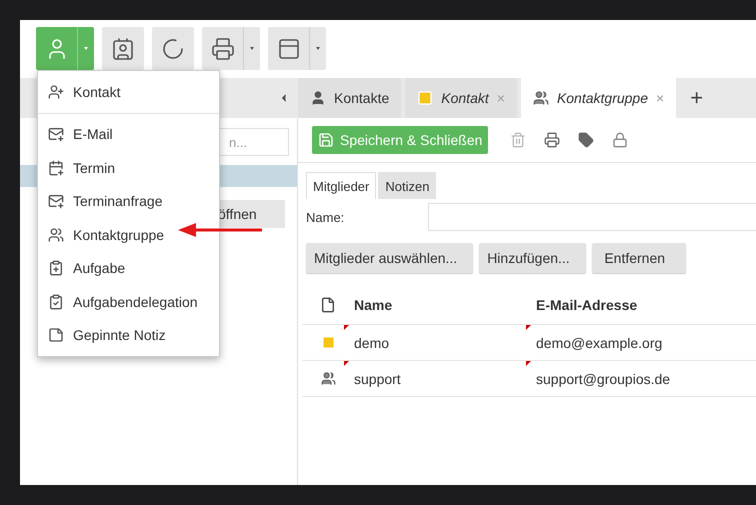  Describe the element at coordinates (407, 185) in the screenshot. I see `tab: Notizen` at that location.